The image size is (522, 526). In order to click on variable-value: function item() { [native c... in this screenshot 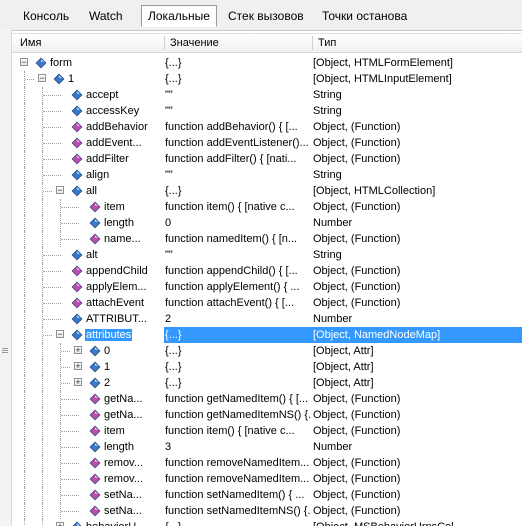, I will do `click(230, 431)`.